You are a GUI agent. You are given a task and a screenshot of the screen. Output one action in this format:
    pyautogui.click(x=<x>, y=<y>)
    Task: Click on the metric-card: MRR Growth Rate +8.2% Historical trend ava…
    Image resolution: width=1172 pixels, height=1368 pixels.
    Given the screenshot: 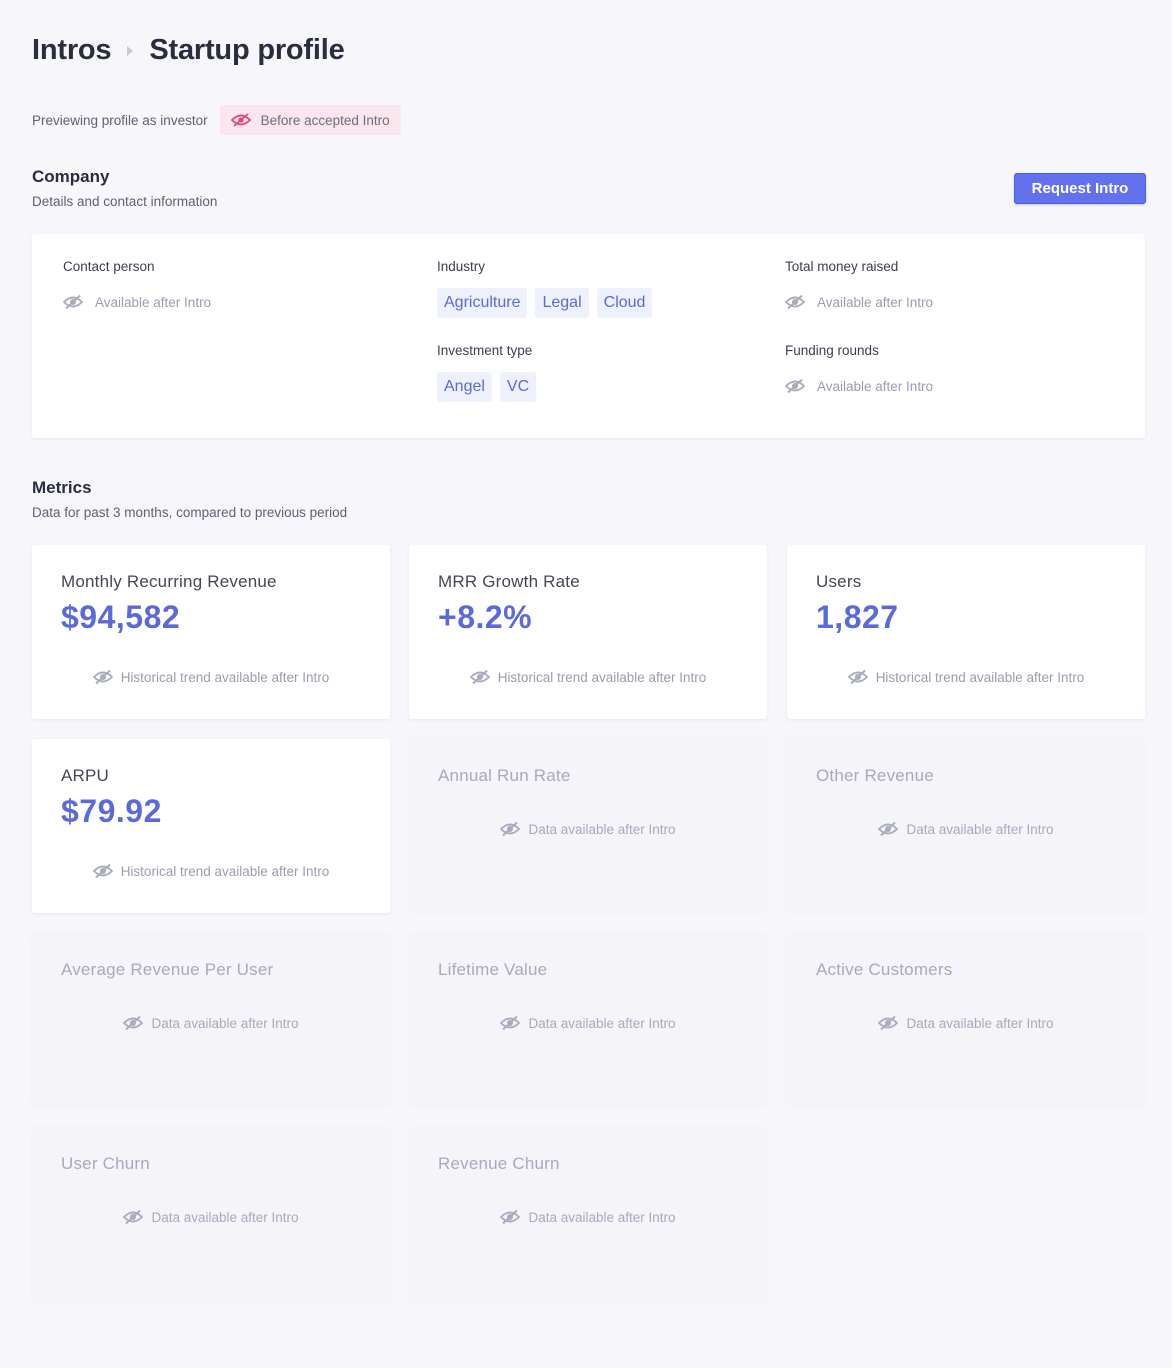 What is the action you would take?
    pyautogui.click(x=588, y=632)
    